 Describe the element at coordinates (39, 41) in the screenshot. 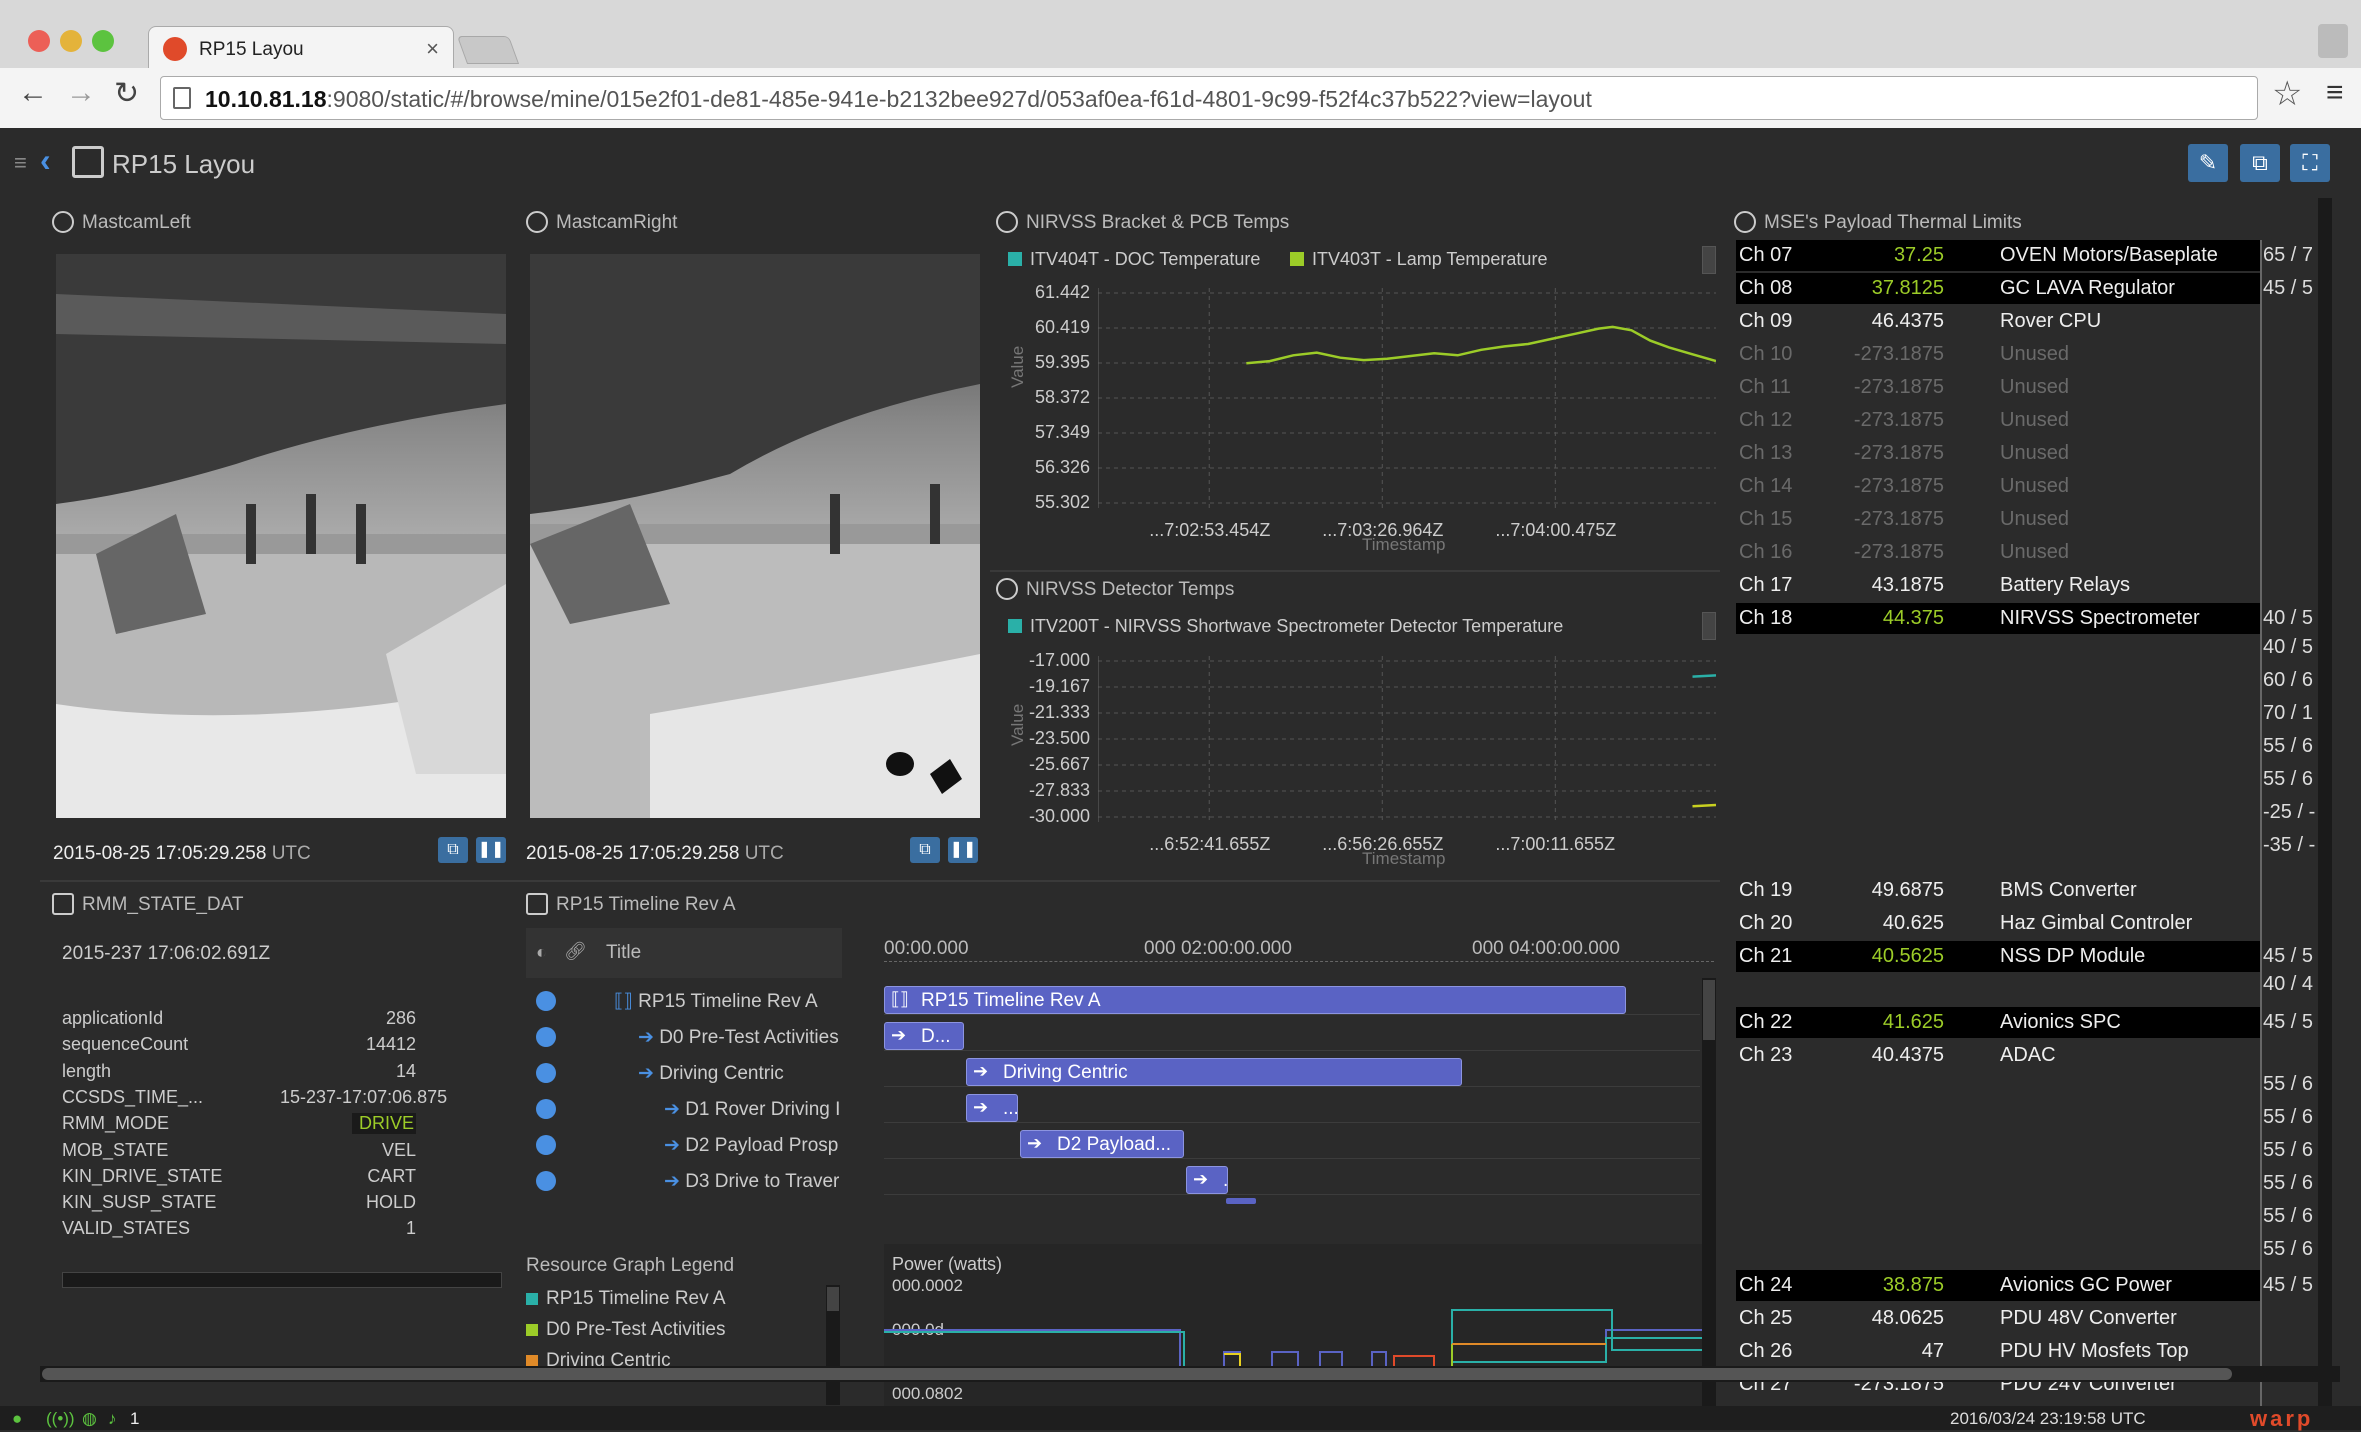

I see `close-window-icon` at that location.